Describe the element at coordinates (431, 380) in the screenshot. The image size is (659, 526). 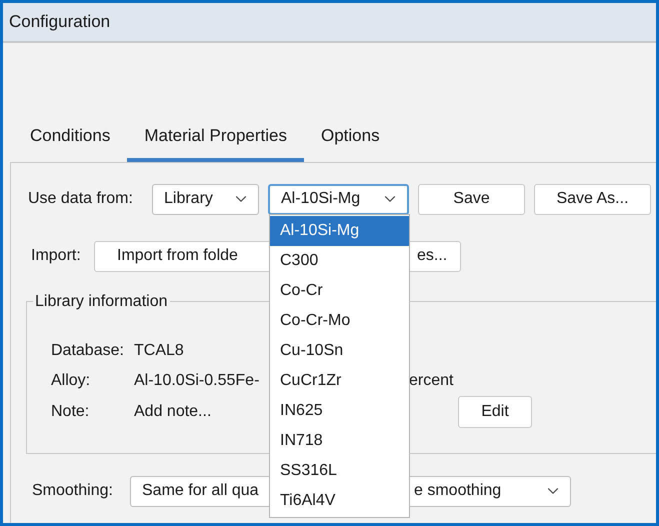
I see `alloy-value: ercent` at that location.